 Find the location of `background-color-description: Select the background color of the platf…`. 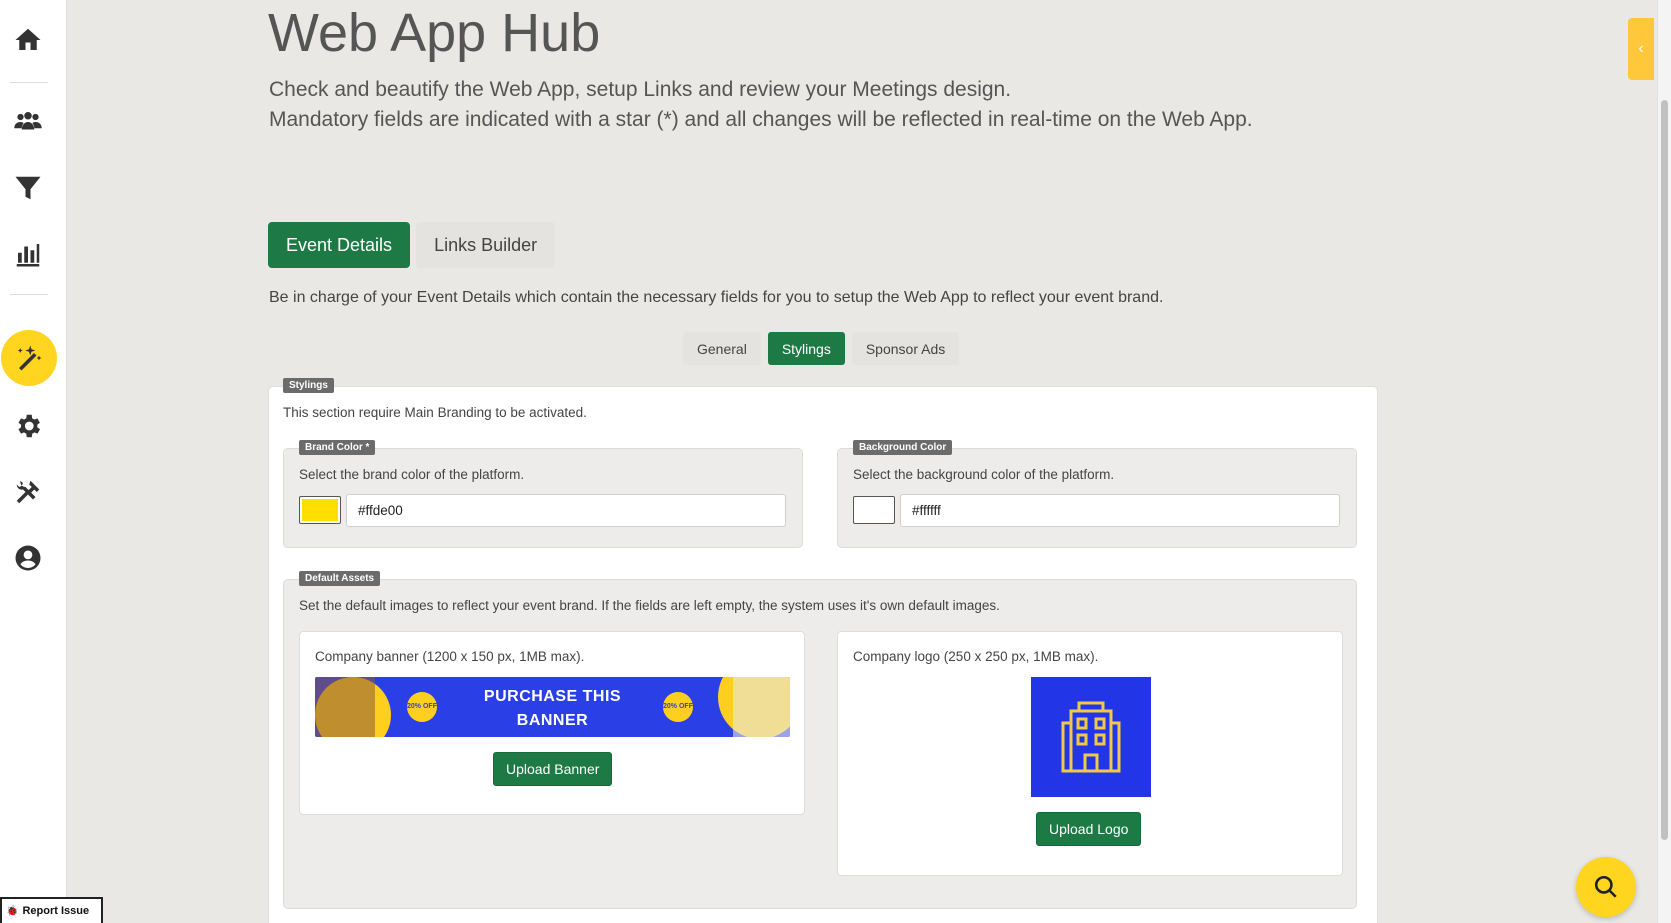

background-color-description: Select the background color of the platf… is located at coordinates (984, 474).